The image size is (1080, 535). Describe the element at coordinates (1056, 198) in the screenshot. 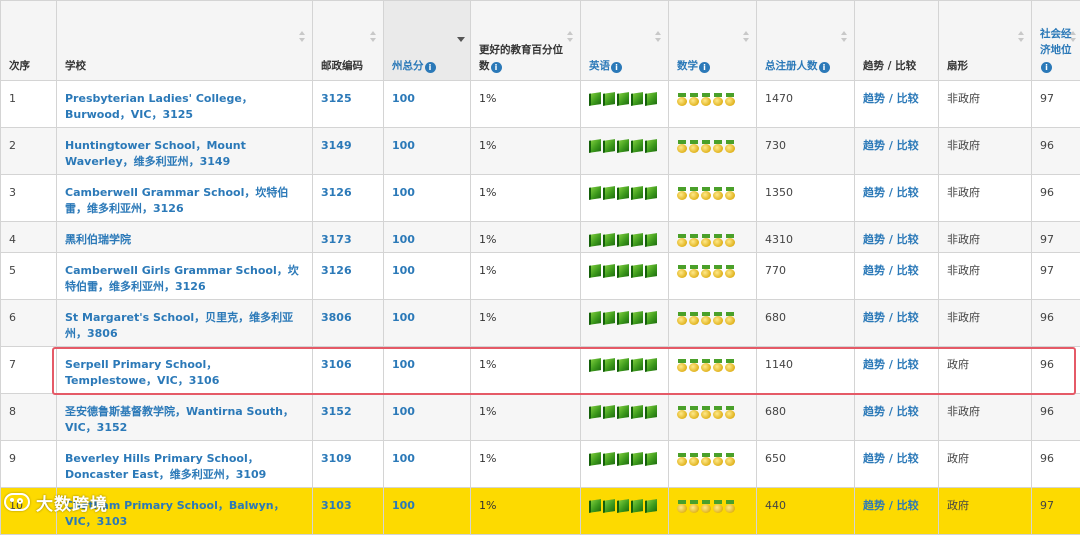

I see `icsea-cell: 96` at that location.